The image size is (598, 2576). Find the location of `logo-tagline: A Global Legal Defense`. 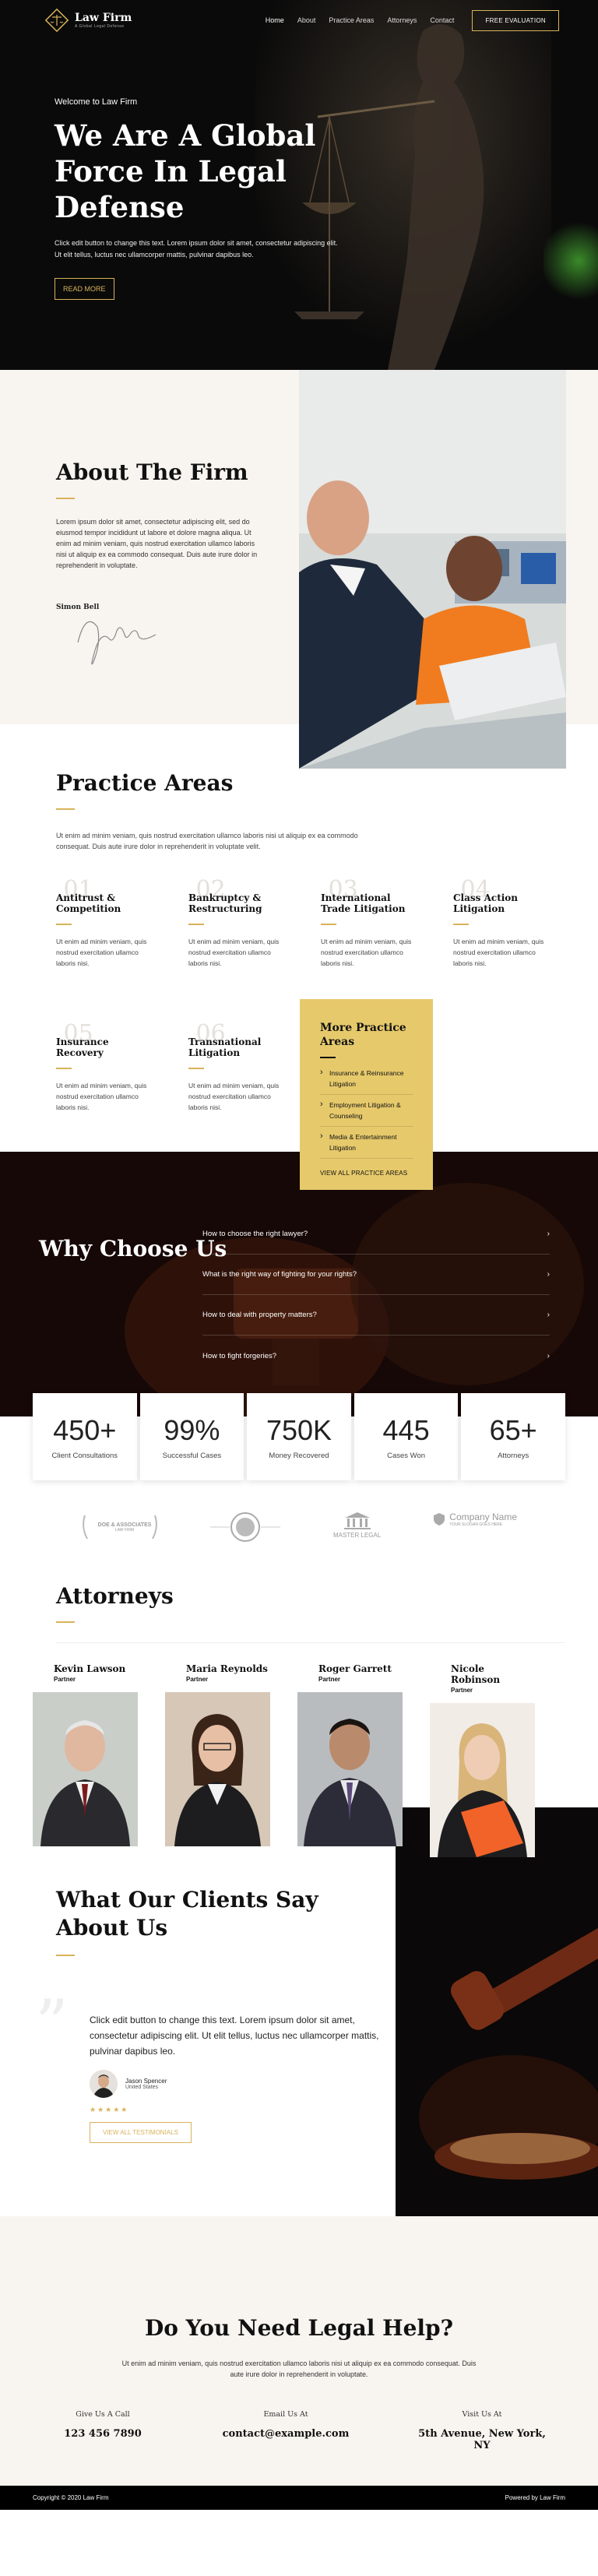

logo-tagline: A Global Legal Defense is located at coordinates (100, 26).